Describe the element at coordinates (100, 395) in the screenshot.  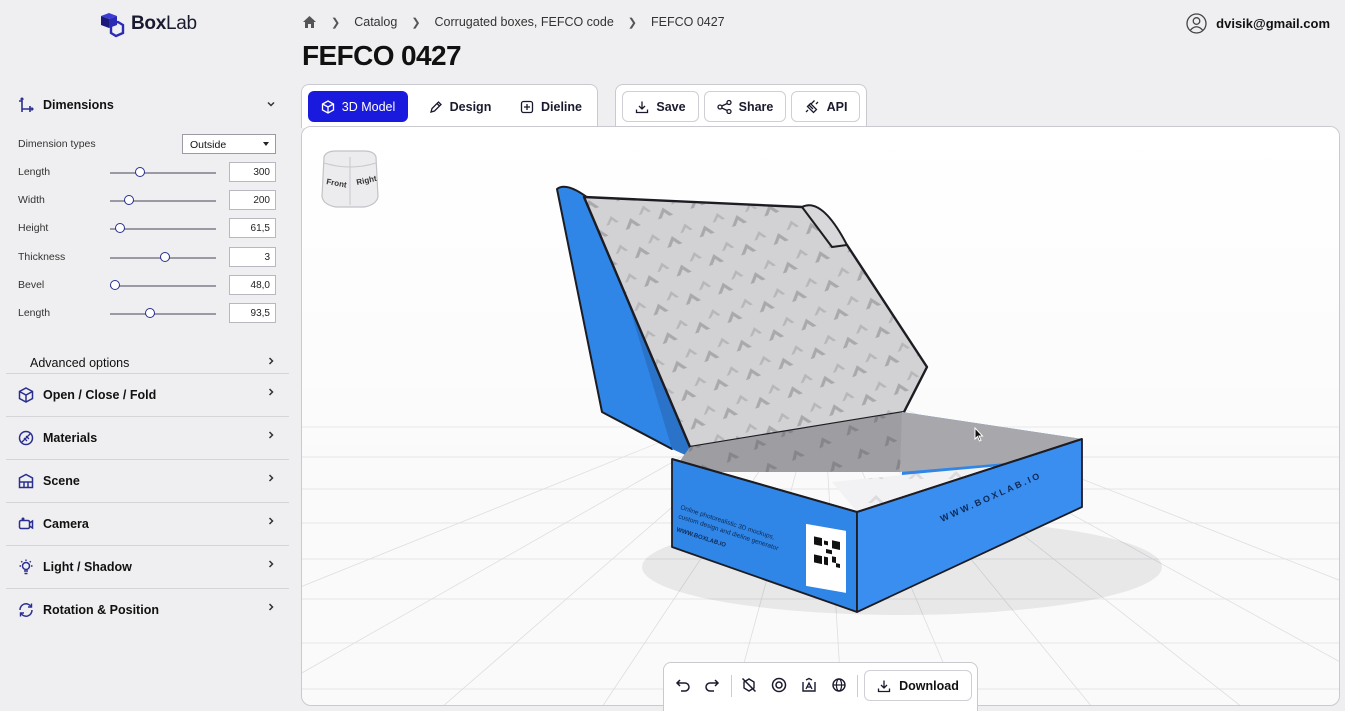
I see `section-label: Open / Close / Fold` at that location.